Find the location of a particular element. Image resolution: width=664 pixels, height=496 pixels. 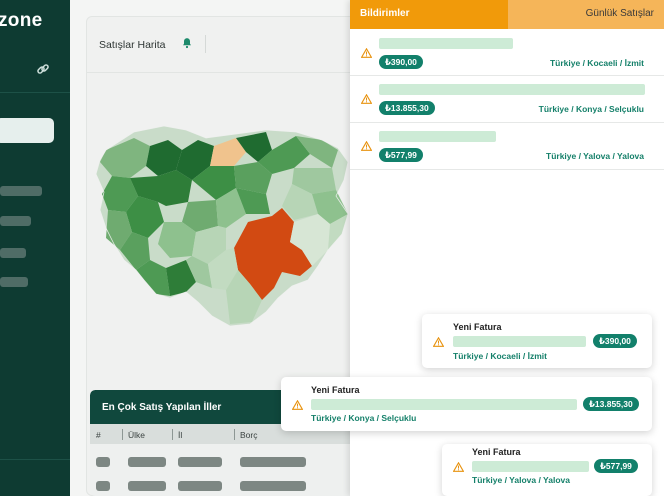

map-card-title: Satışlar Harita is located at coordinates (132, 45).